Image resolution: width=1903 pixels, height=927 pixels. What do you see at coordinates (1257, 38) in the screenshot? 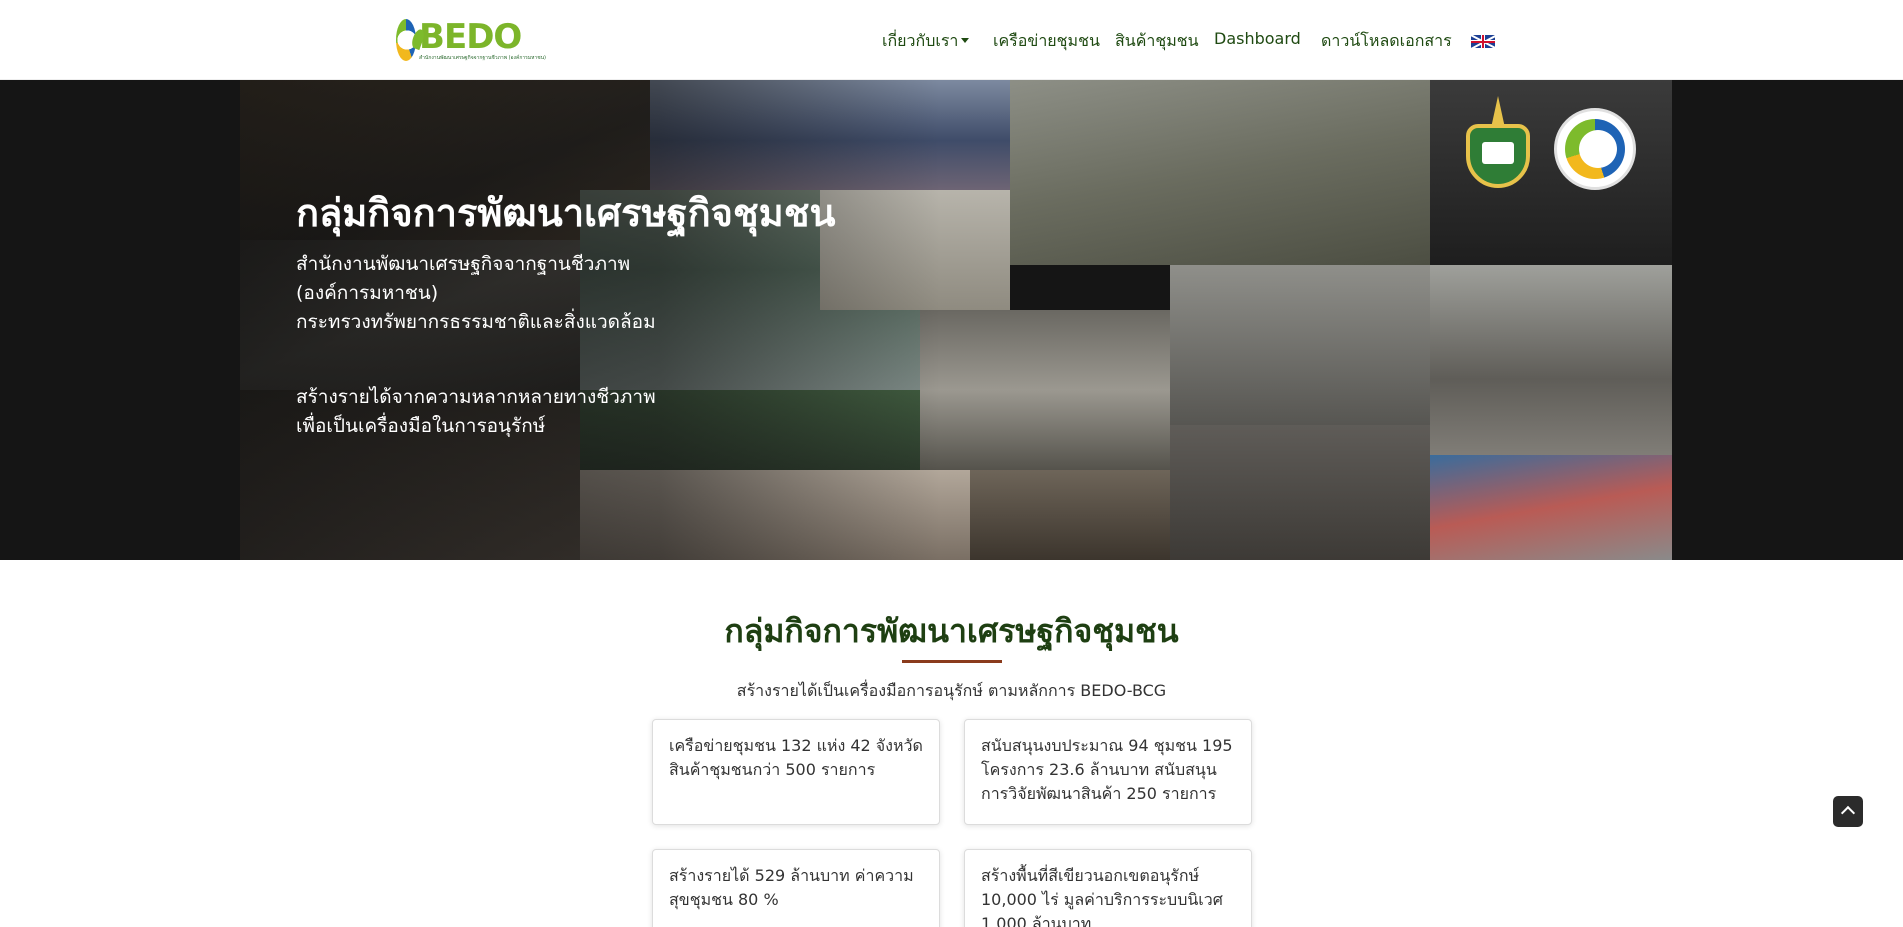
I see `nav-dashboard: Dashboard` at bounding box center [1257, 38].